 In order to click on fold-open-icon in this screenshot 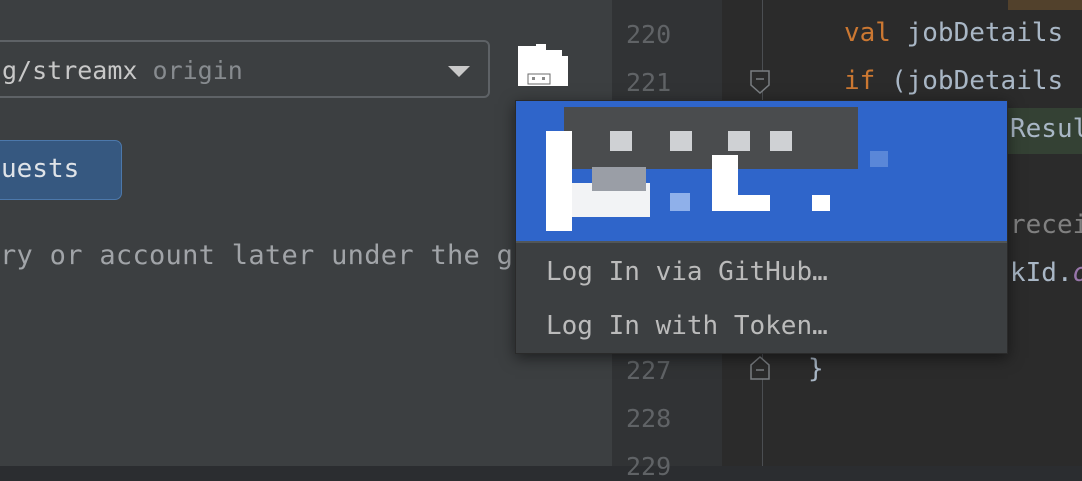, I will do `click(760, 82)`.